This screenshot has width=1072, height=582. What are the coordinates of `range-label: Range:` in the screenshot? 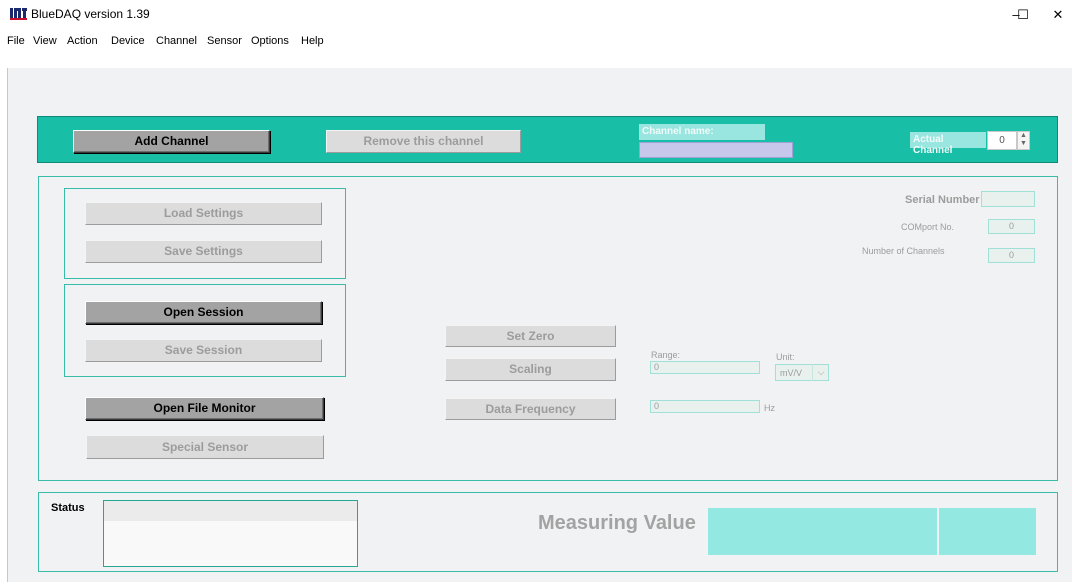 It's located at (666, 355).